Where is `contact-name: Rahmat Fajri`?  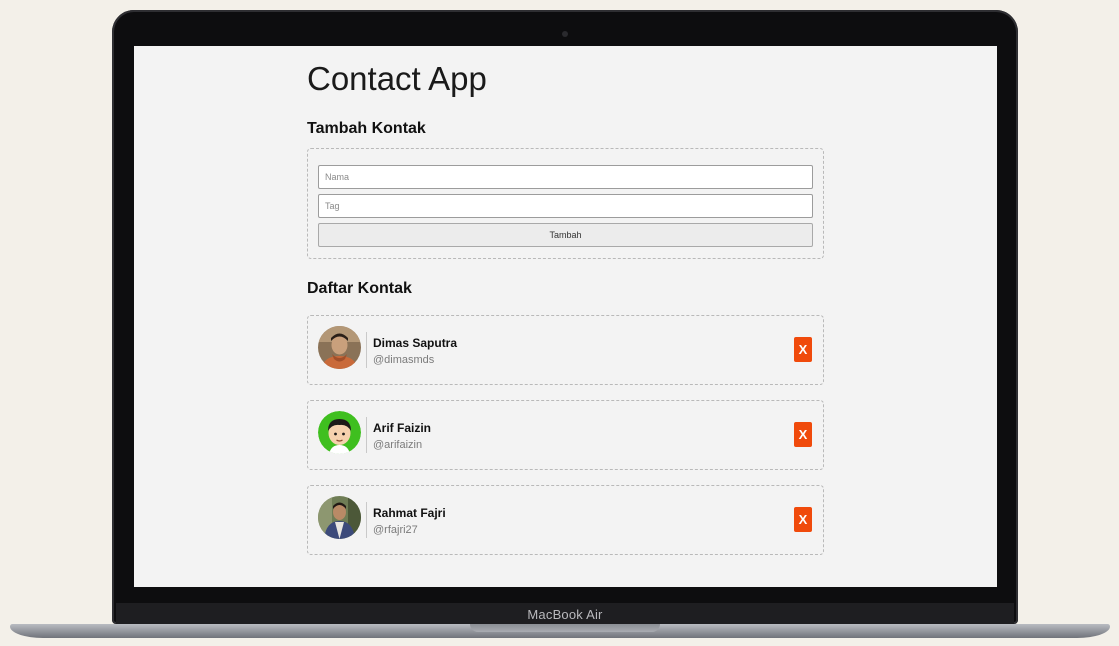
contact-name: Rahmat Fajri is located at coordinates (409, 513).